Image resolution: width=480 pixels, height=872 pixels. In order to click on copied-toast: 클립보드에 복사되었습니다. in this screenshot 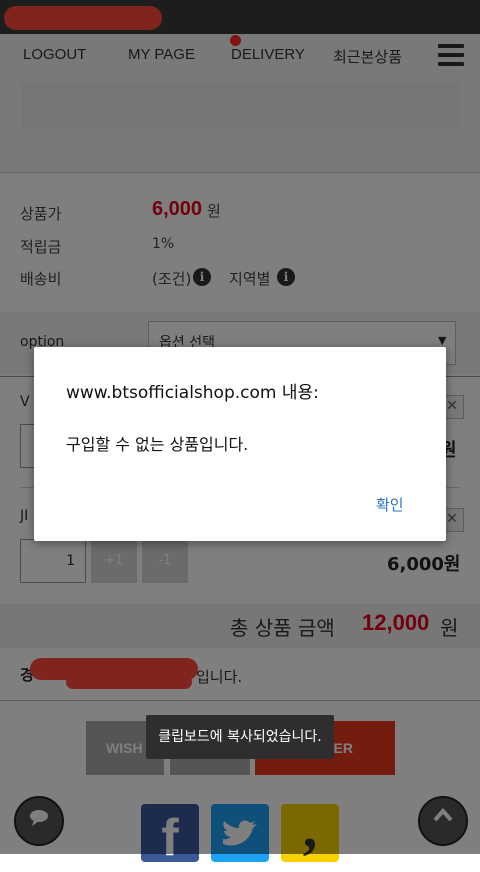, I will do `click(240, 737)`.